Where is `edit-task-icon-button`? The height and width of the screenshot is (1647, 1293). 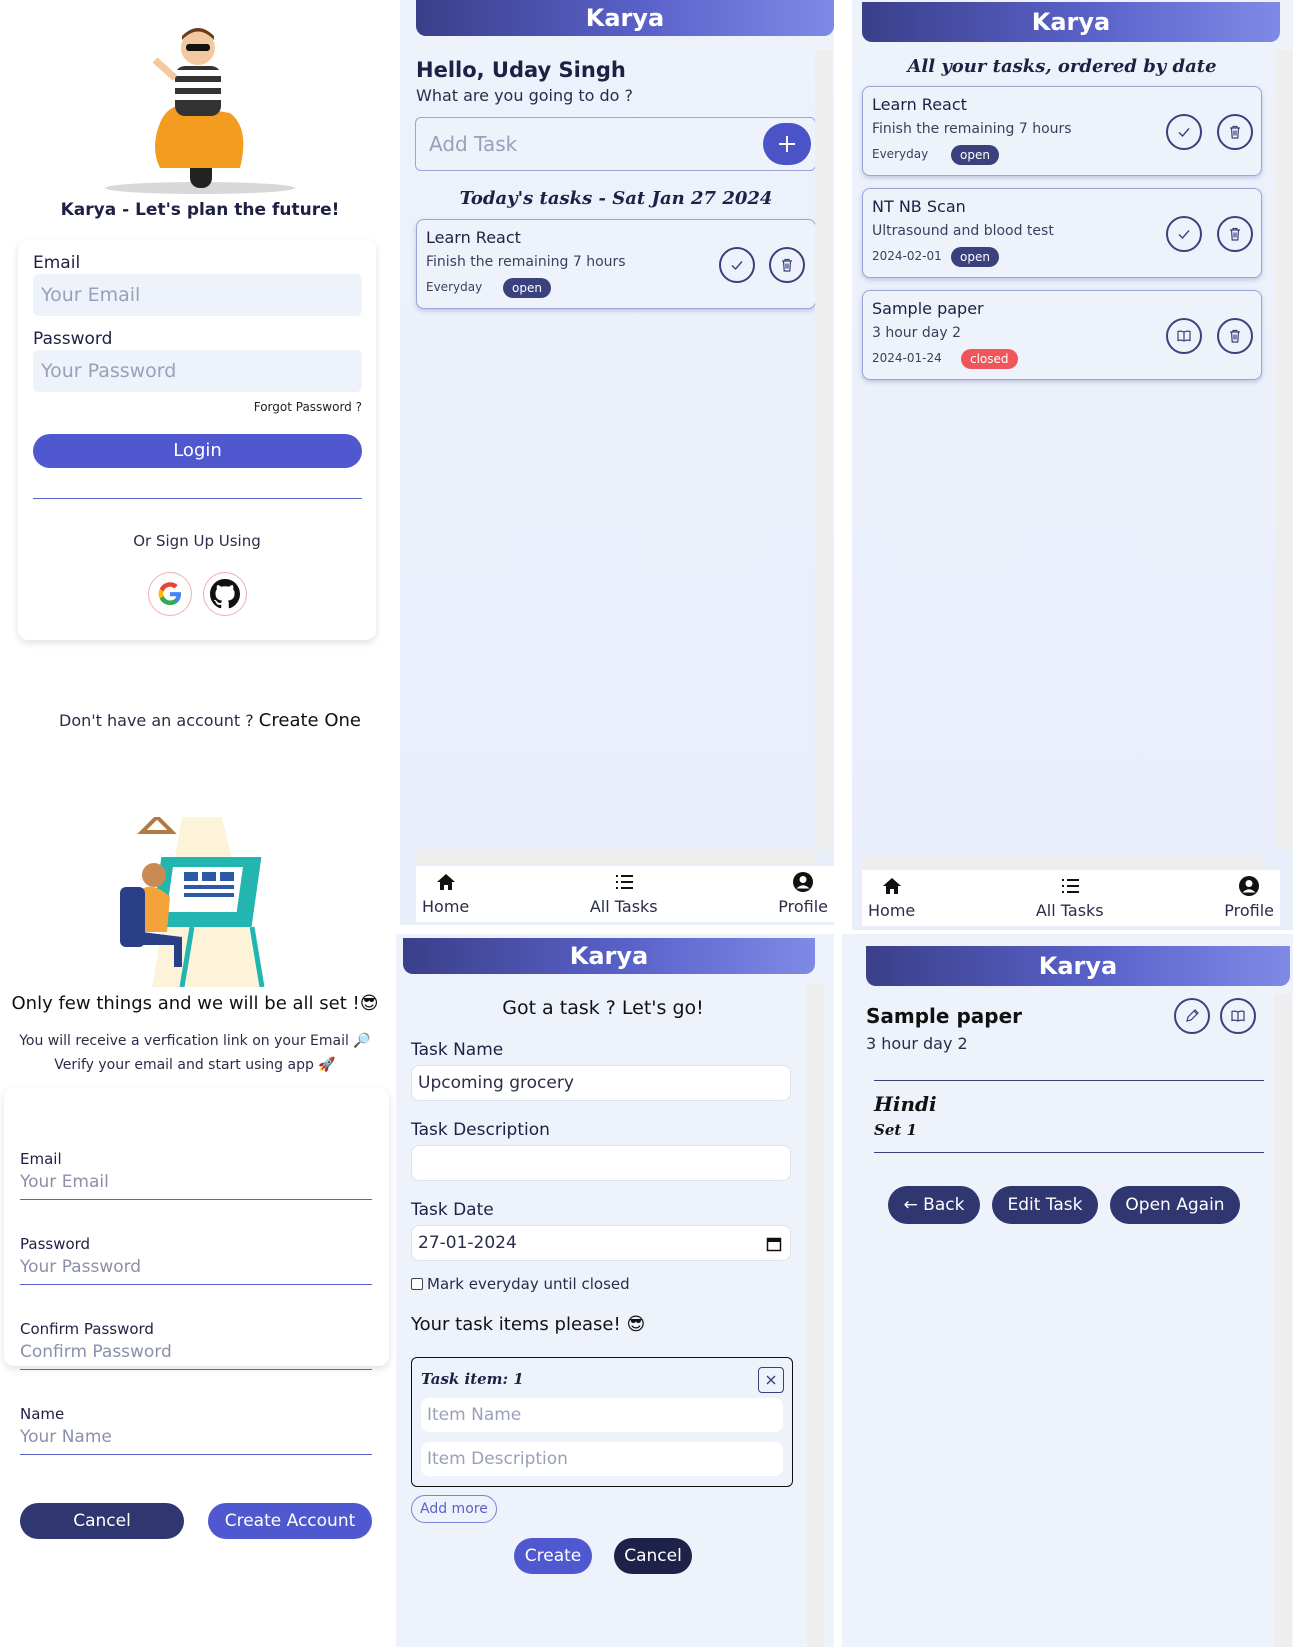
edit-task-icon-button is located at coordinates (1192, 1016).